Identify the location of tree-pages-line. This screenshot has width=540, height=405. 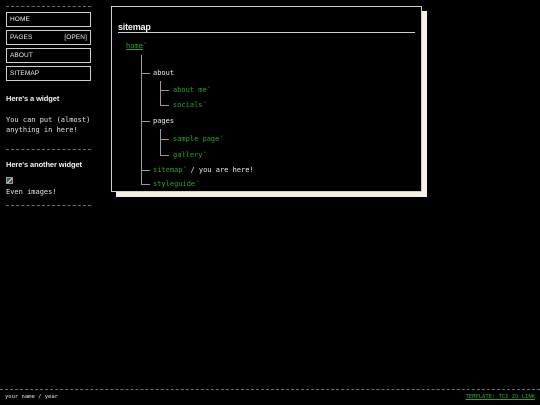
(160, 142).